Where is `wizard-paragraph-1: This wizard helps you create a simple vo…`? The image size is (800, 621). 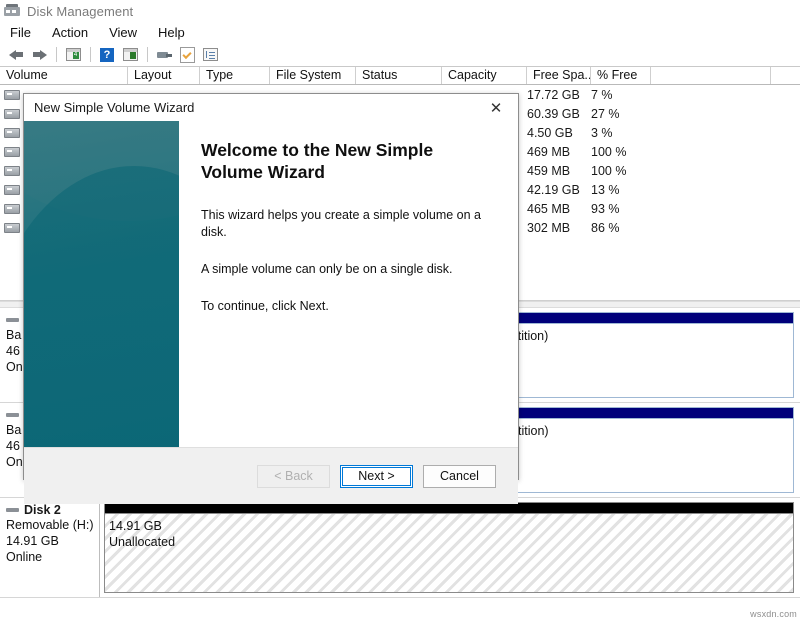 wizard-paragraph-1: This wizard helps you create a simple vo… is located at coordinates (341, 223).